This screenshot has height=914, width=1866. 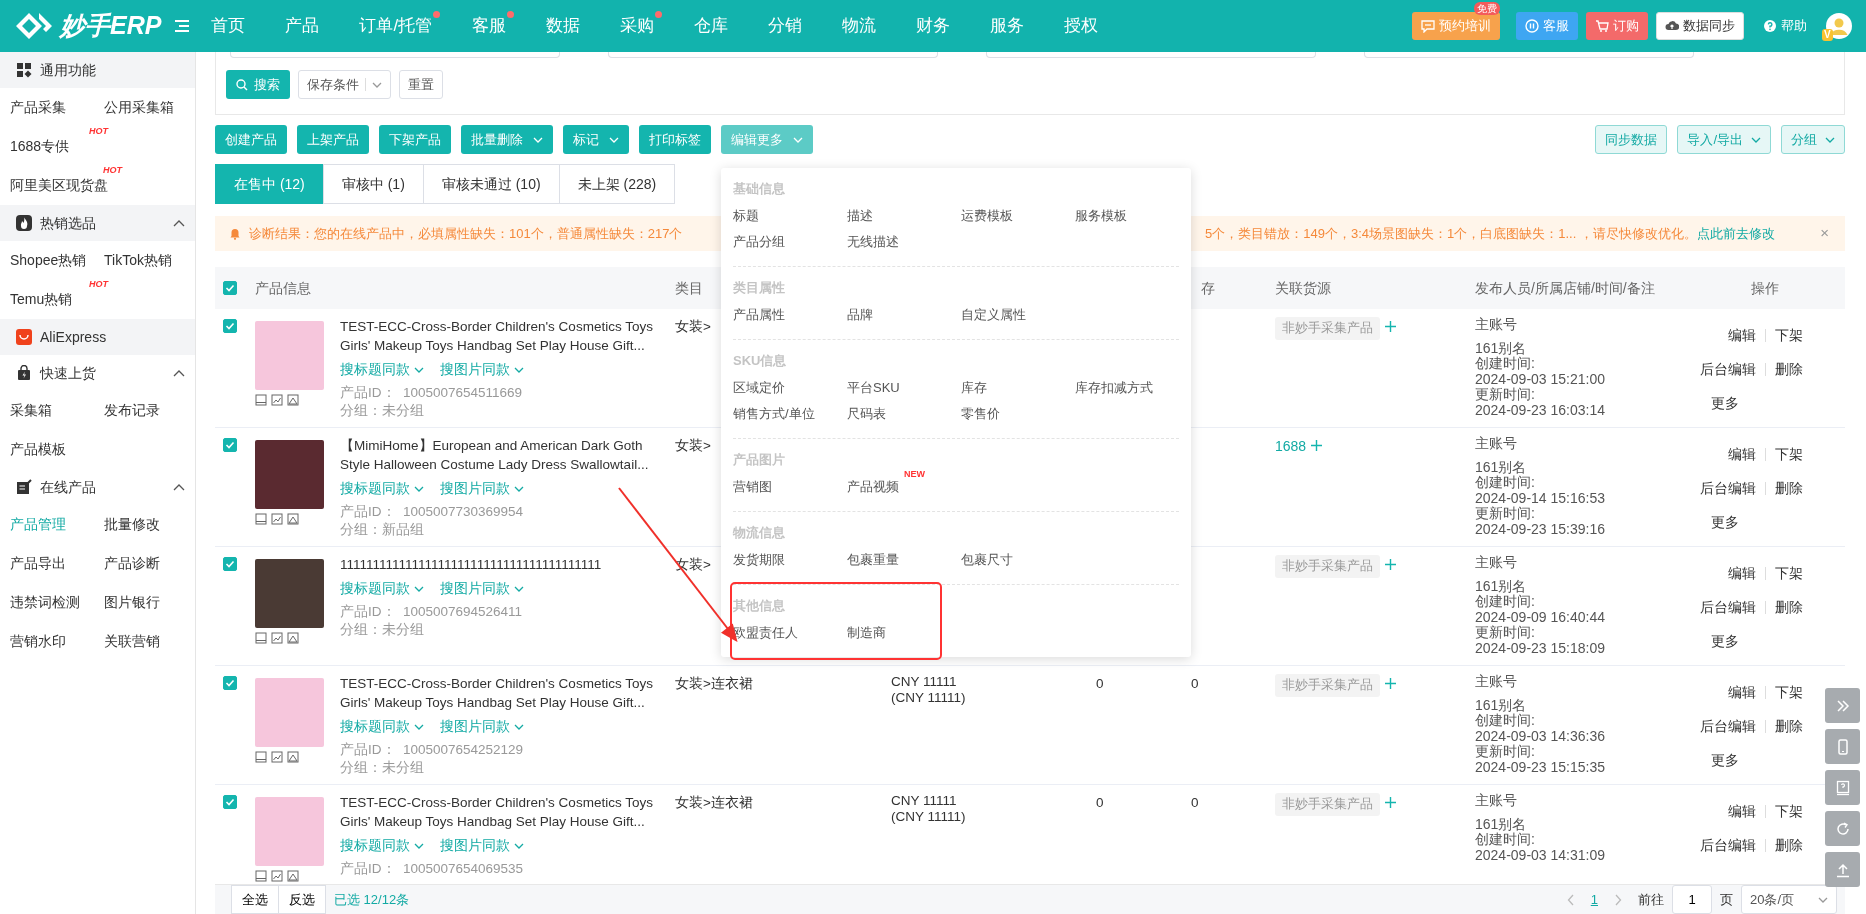 I want to click on sidebar-link: 违禁词检测, so click(x=47, y=602).